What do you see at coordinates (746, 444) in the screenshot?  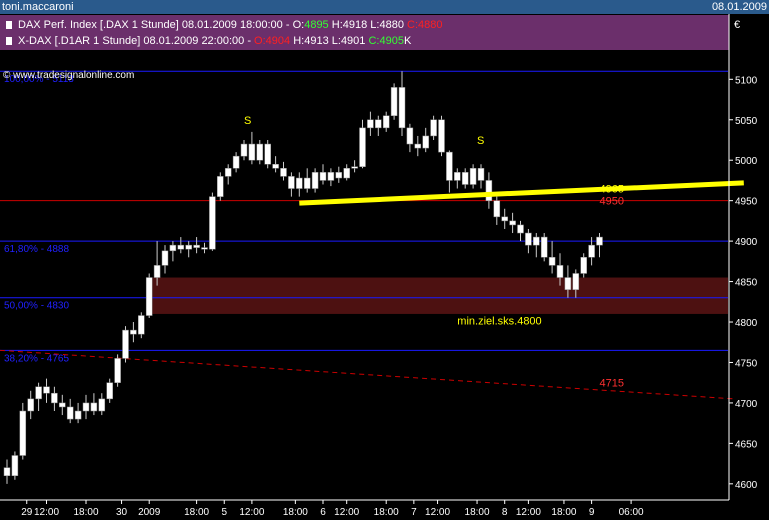 I see `y-tick-label: 4650` at bounding box center [746, 444].